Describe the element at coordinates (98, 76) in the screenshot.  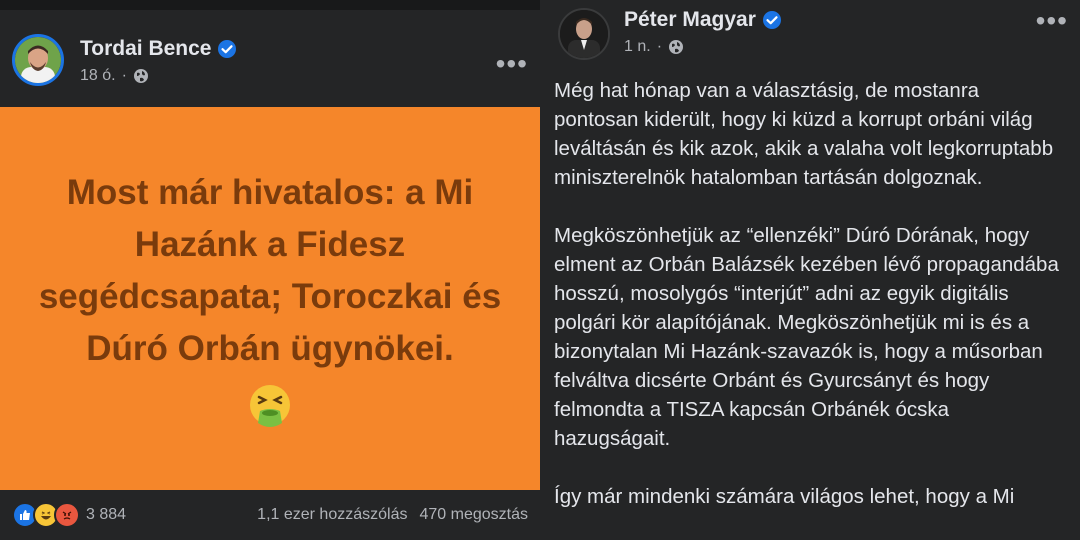
I see `post-time: 18 ó.` at that location.